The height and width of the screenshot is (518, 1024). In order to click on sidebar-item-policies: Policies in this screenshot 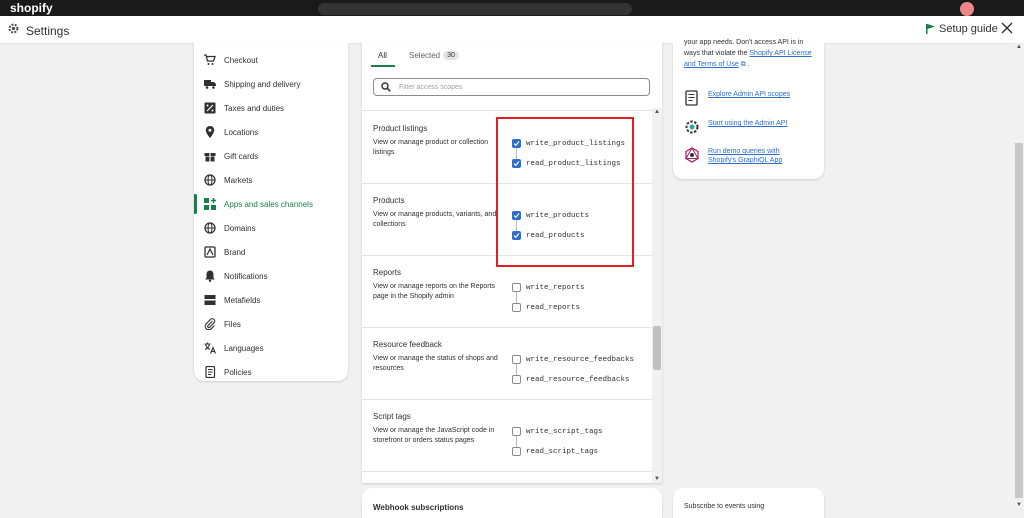, I will do `click(271, 372)`.